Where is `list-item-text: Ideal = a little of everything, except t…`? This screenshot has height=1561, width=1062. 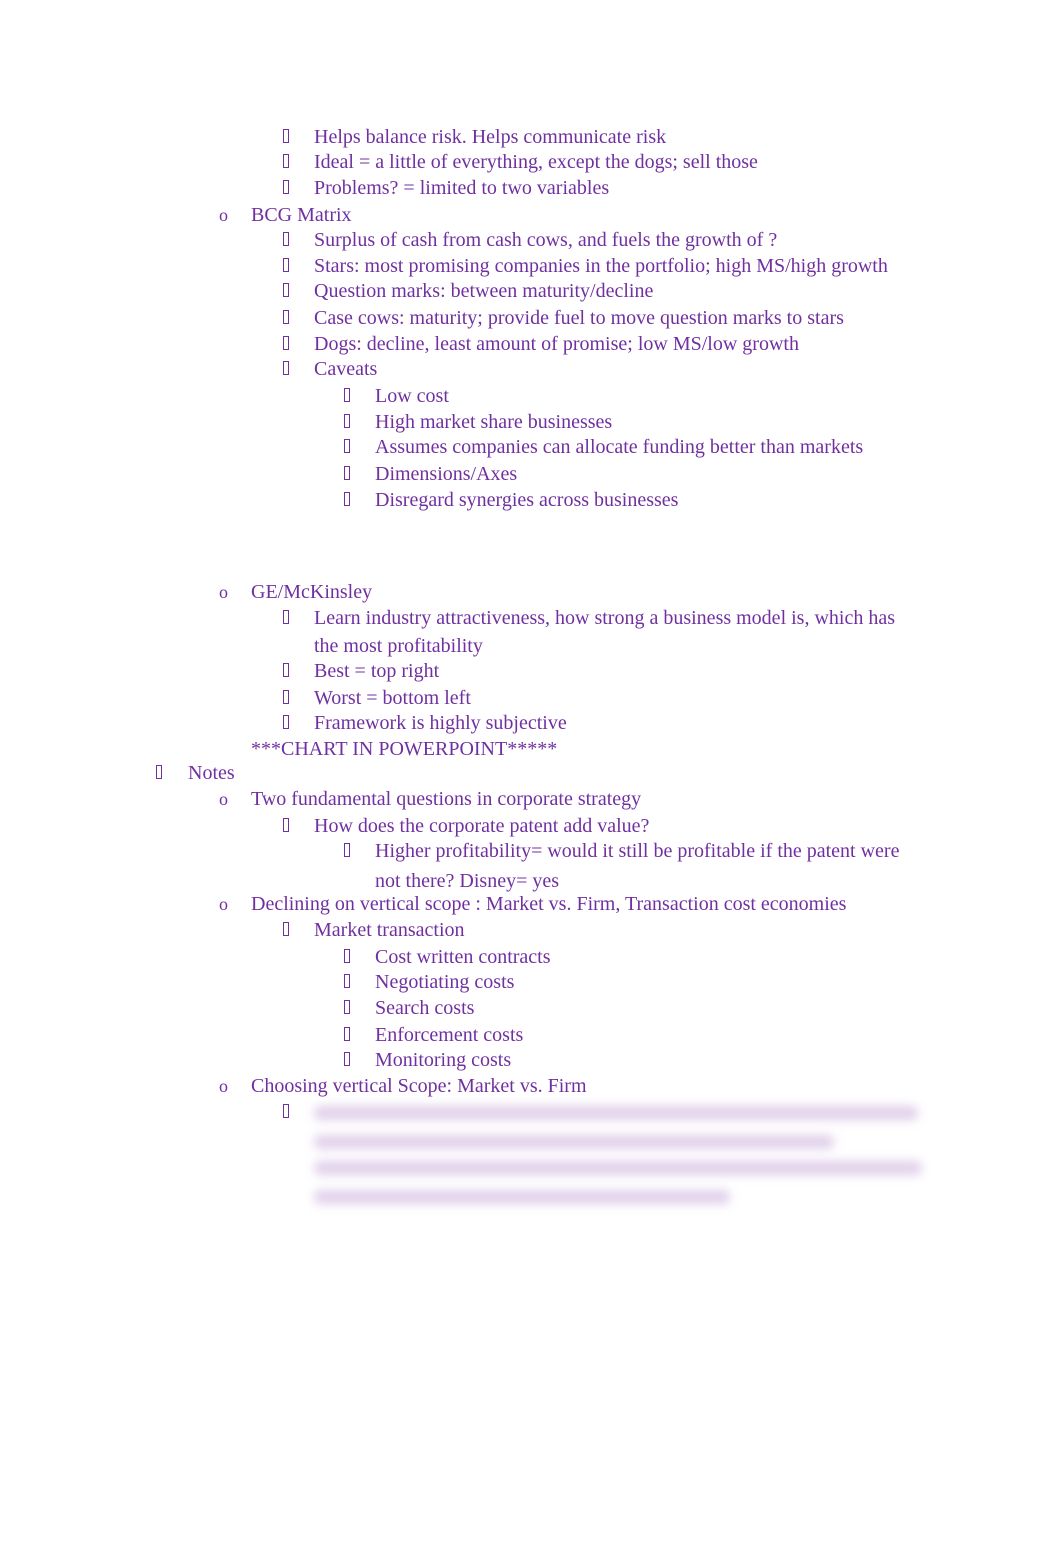
list-item-text: Ideal = a little of everything, except t… is located at coordinates (536, 162).